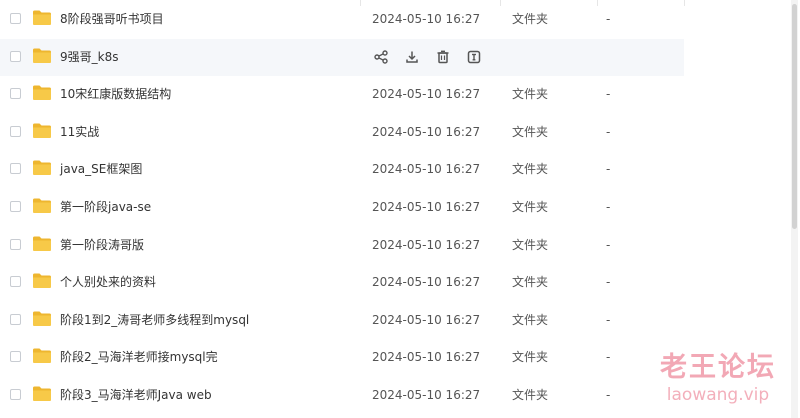  I want to click on file-name: 9强哥_k8s, so click(89, 57).